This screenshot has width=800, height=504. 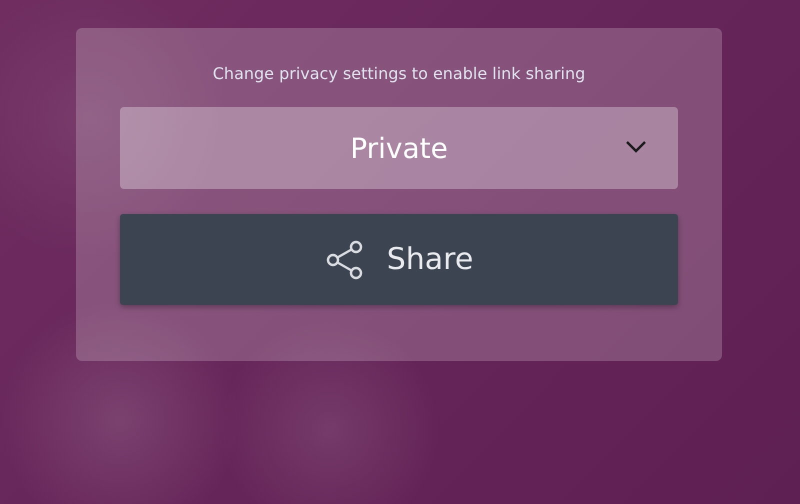 I want to click on share-button: Share, so click(x=399, y=259).